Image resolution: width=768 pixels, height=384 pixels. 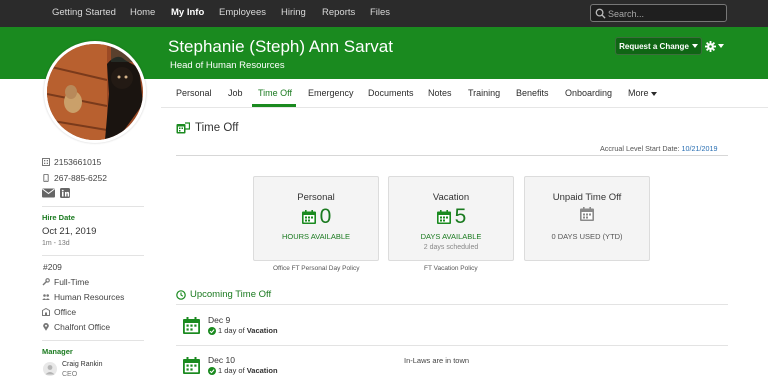 I want to click on tabs-divider, so click(x=464, y=107).